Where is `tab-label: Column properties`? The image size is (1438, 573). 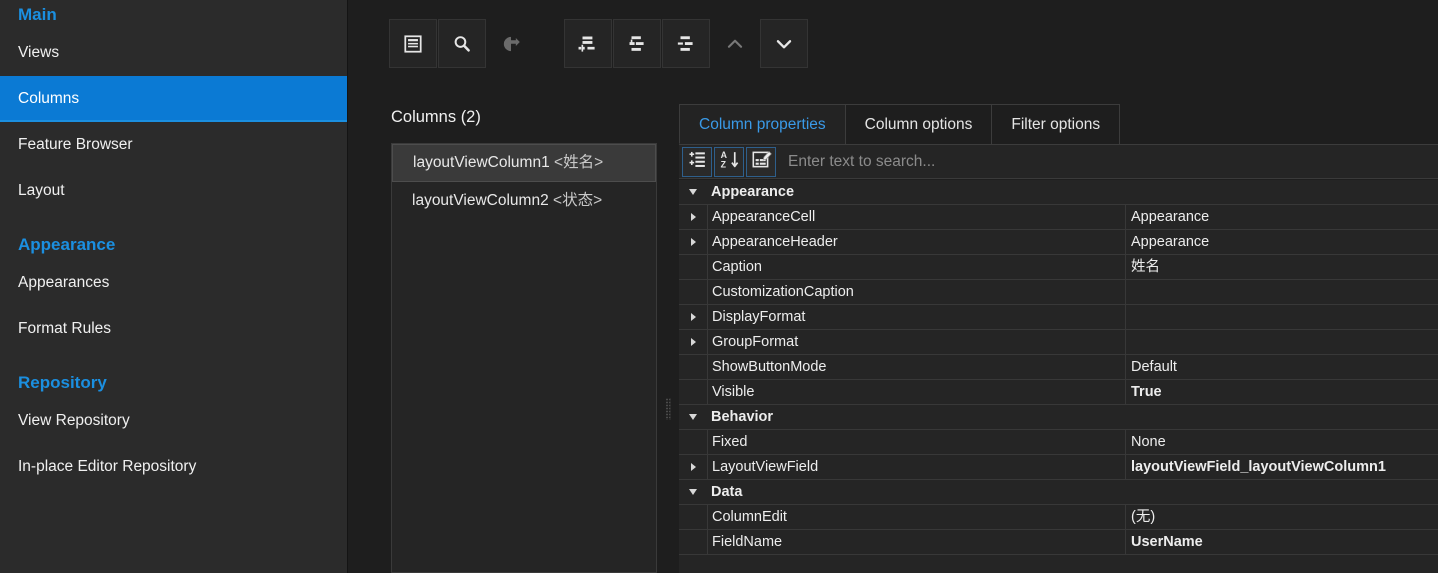 tab-label: Column properties is located at coordinates (762, 124).